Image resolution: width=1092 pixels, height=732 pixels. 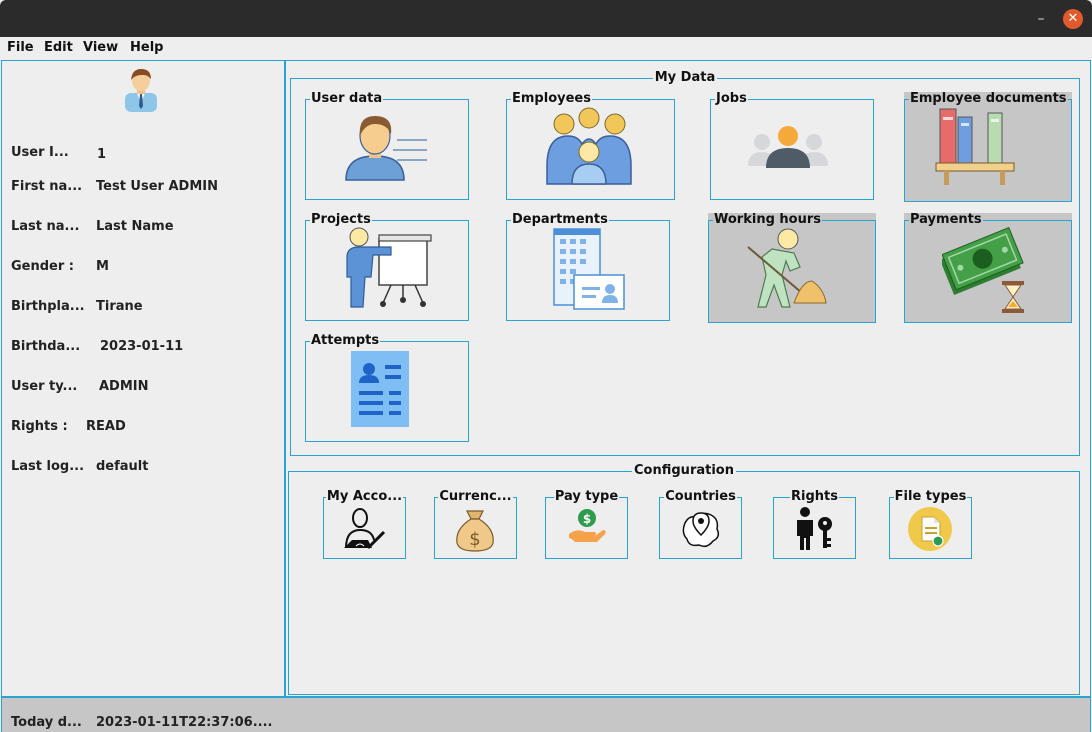 I want to click on menu-bar: File Edit View Help, so click(x=546, y=48).